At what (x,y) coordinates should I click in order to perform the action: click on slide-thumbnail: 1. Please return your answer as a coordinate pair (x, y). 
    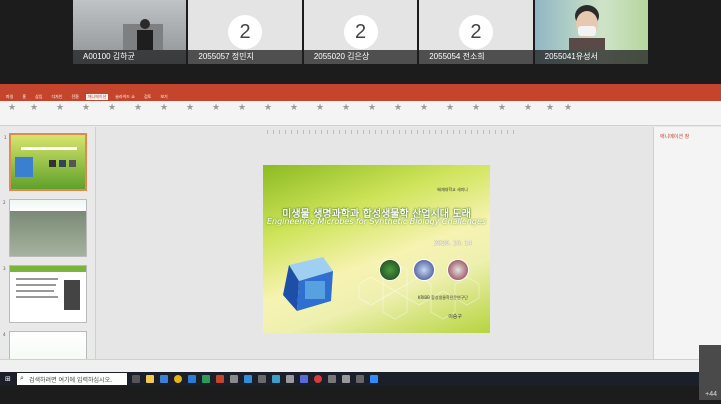
    Looking at the image, I should click on (45, 162).